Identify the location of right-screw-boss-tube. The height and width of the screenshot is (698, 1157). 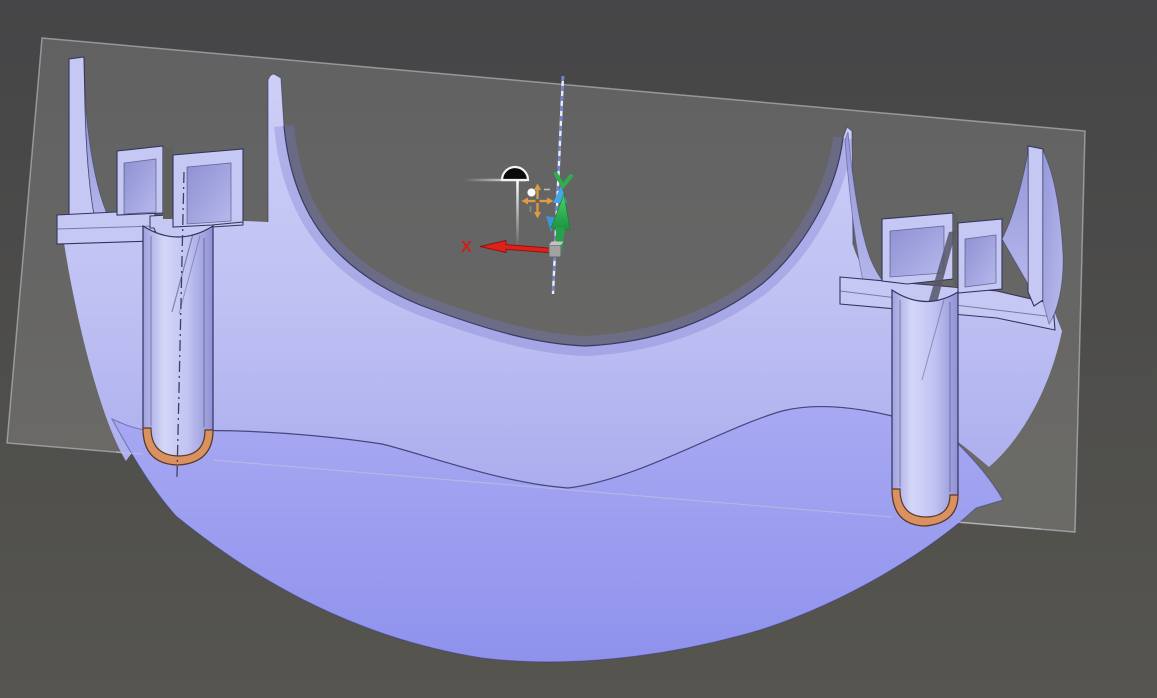
(925, 407).